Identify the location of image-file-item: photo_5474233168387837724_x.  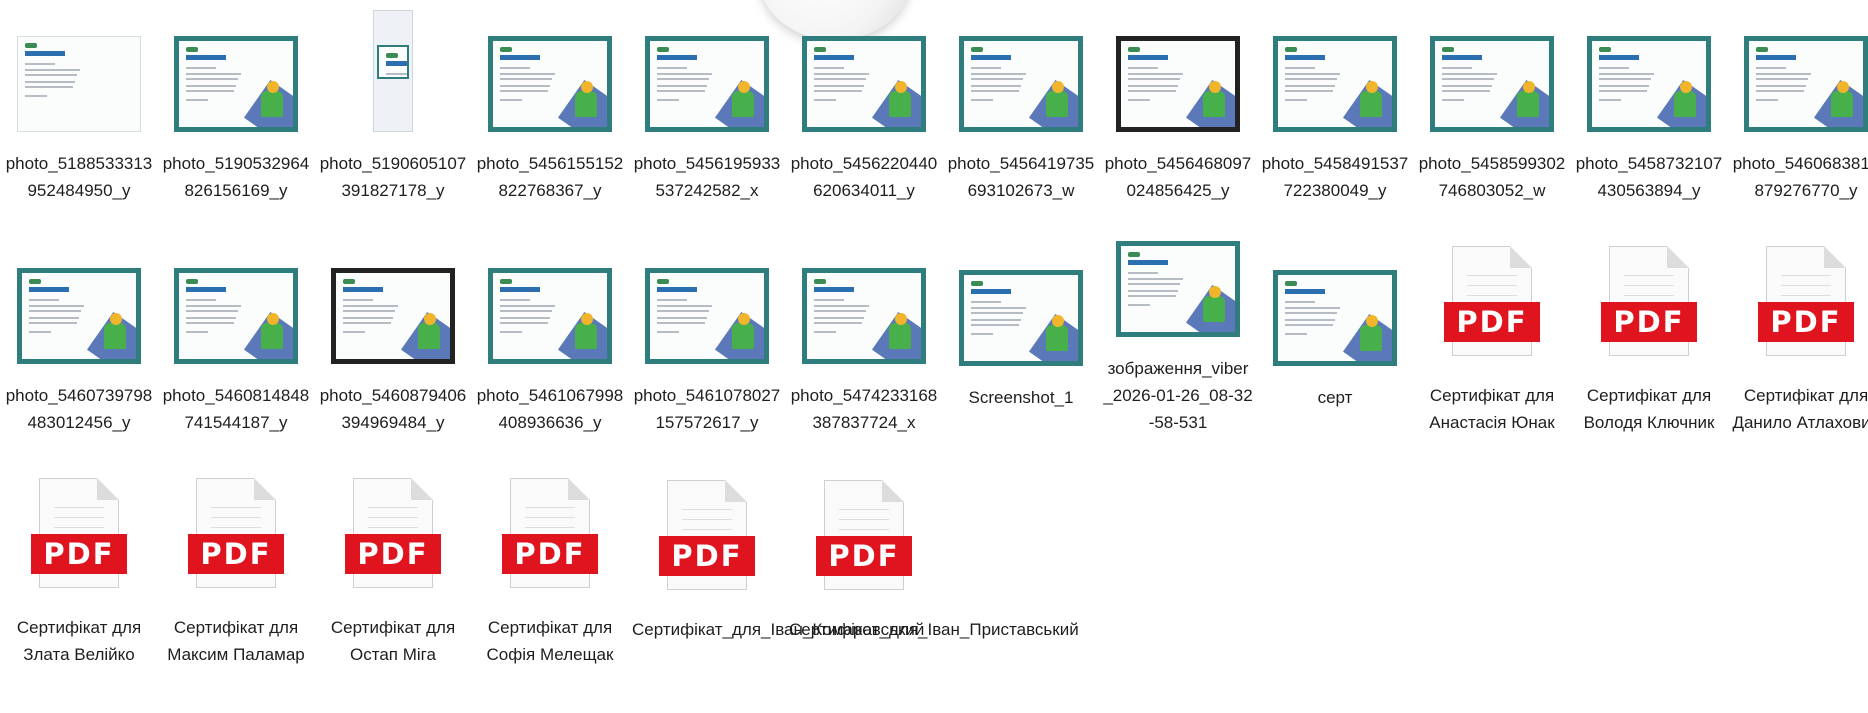
(864, 336).